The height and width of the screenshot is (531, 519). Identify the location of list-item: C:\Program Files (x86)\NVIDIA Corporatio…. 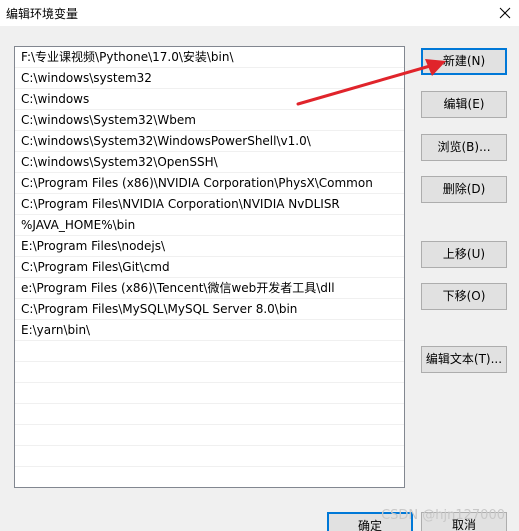
(209, 183).